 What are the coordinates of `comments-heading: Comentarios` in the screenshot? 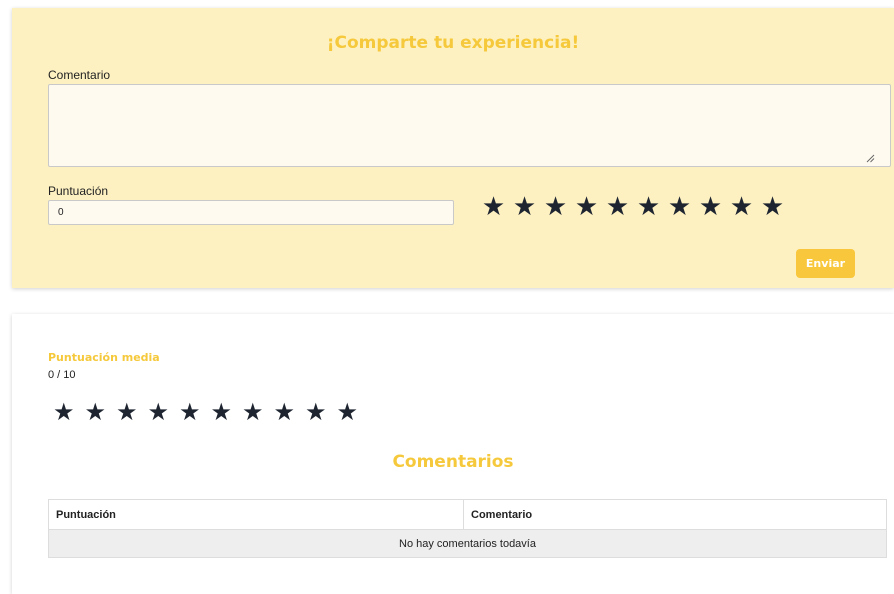 It's located at (453, 462).